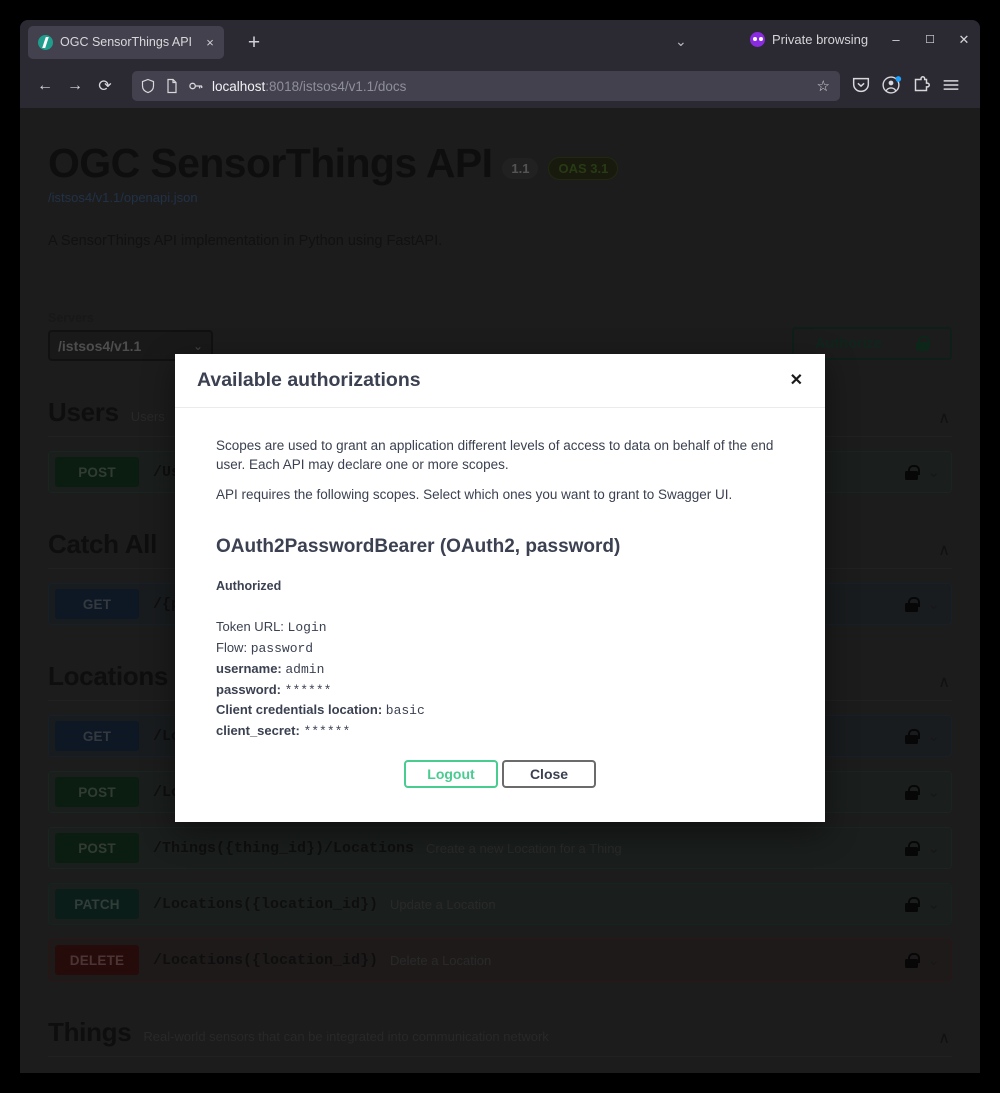 This screenshot has height=1093, width=1000. I want to click on client-secret-key: client_secret:, so click(258, 731).